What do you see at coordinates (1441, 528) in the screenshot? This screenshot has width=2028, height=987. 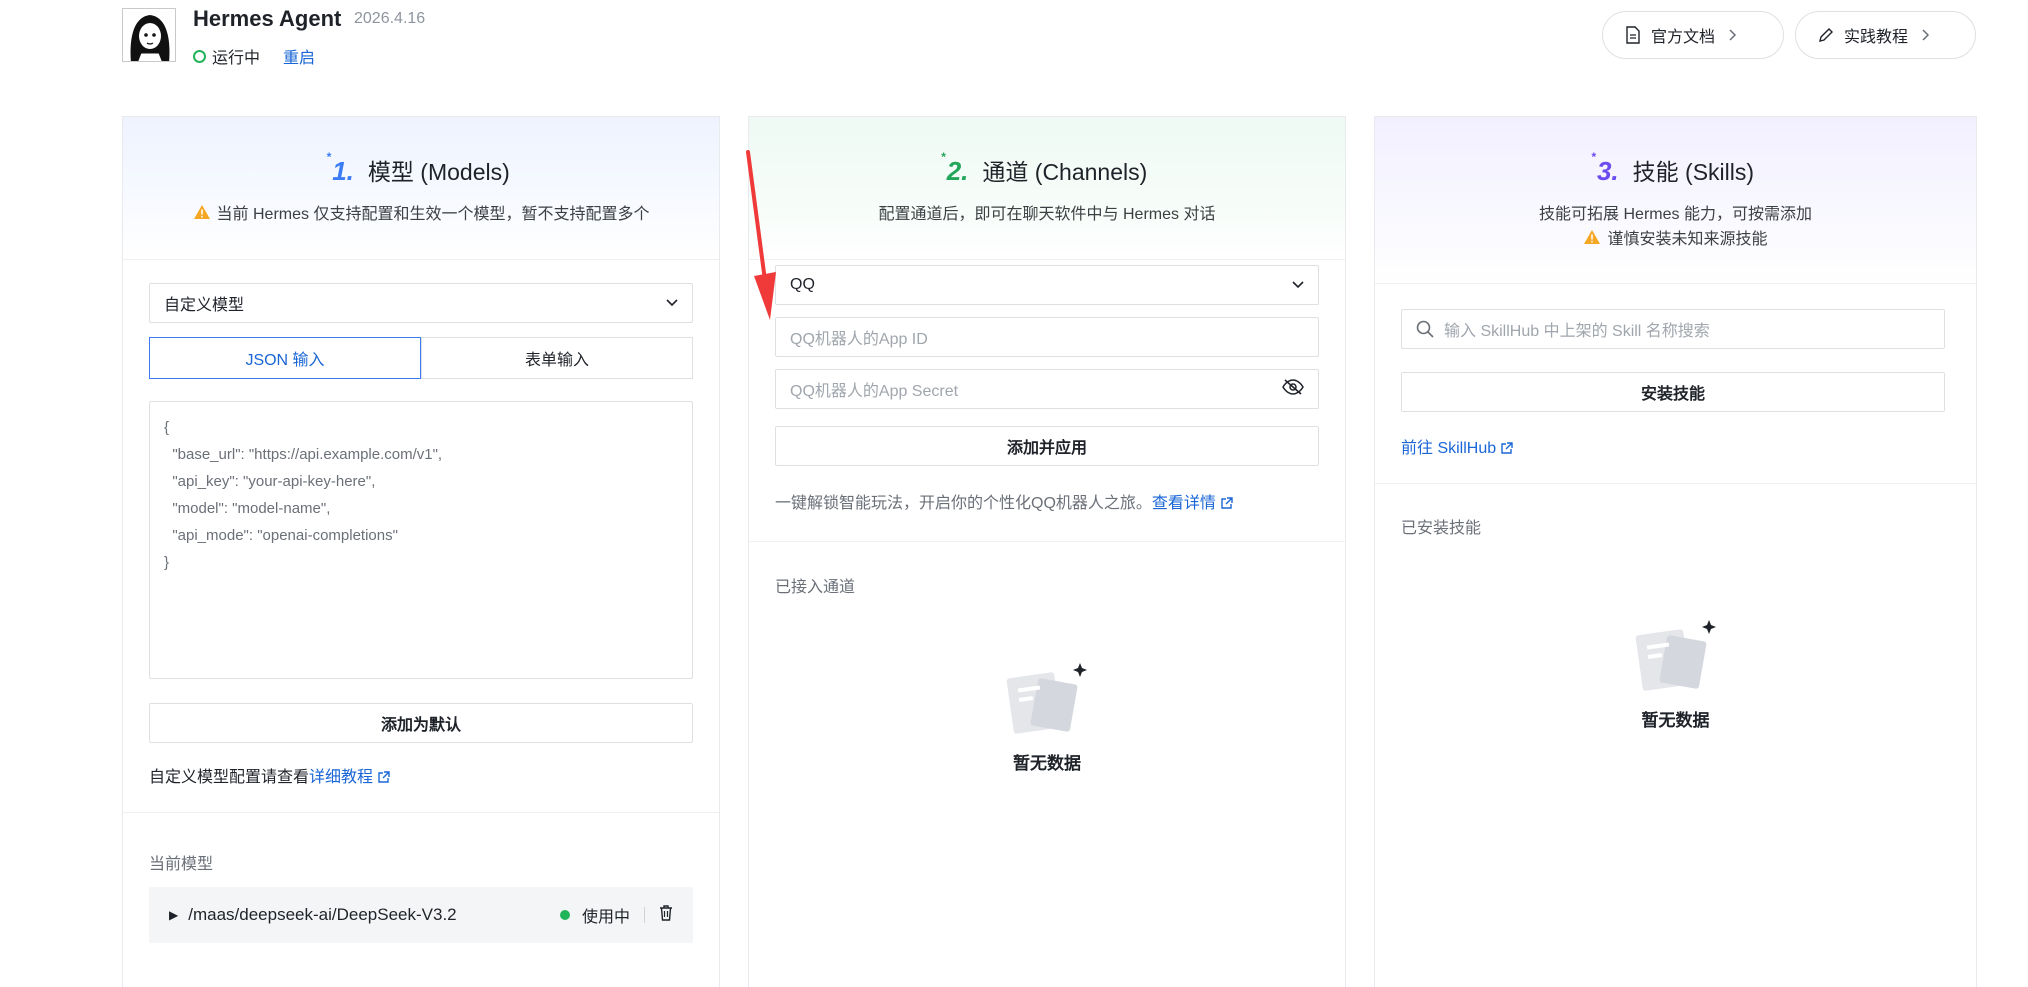 I see `installed-skills-label: 已安装技能` at bounding box center [1441, 528].